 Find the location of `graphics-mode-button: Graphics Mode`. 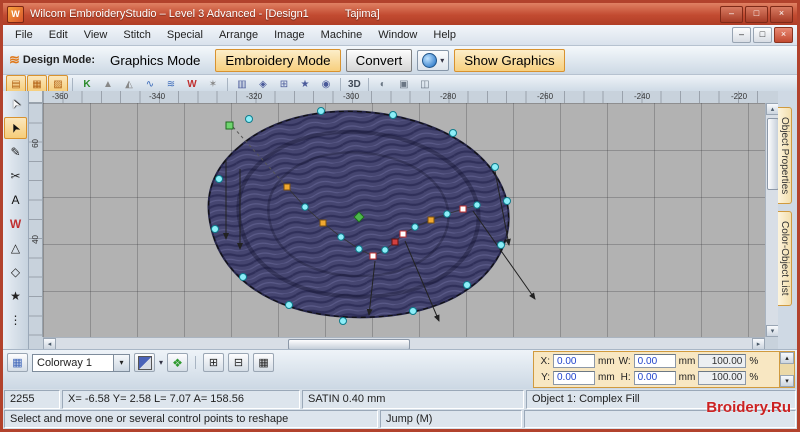

graphics-mode-button: Graphics Mode is located at coordinates (155, 60).